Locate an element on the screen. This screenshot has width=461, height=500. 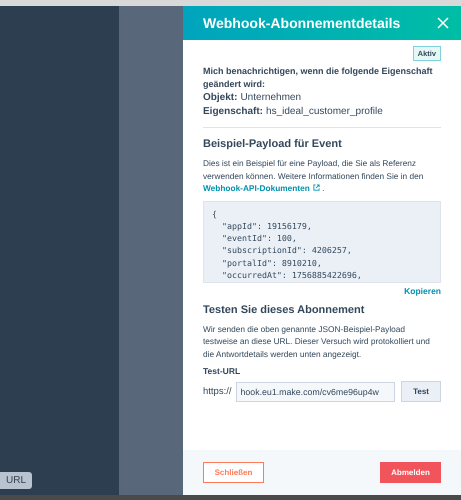
field-value: hs_ideal_customer_profile is located at coordinates (324, 111).